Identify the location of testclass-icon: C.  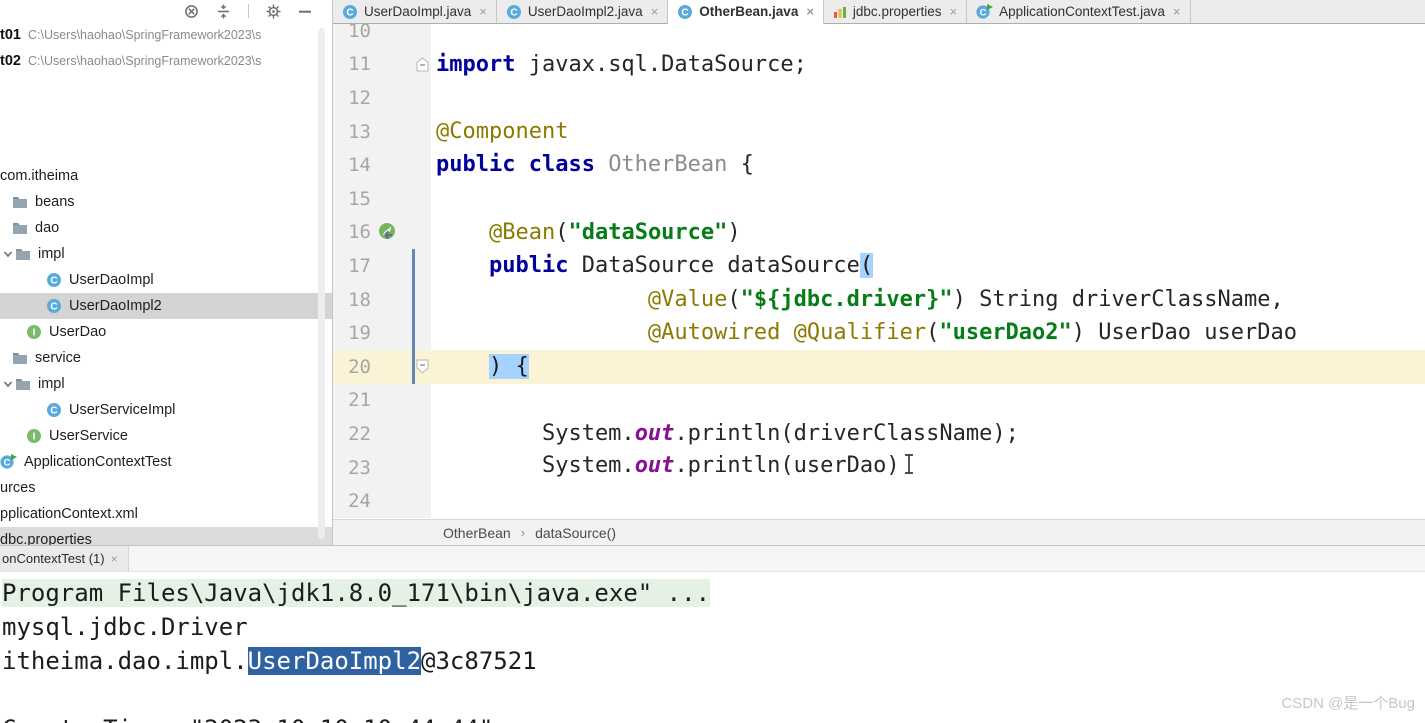
(985, 11).